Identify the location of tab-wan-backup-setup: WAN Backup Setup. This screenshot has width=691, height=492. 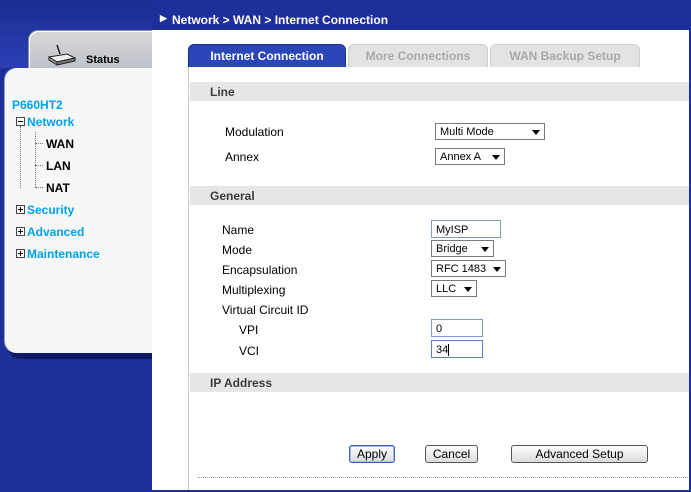
(565, 56).